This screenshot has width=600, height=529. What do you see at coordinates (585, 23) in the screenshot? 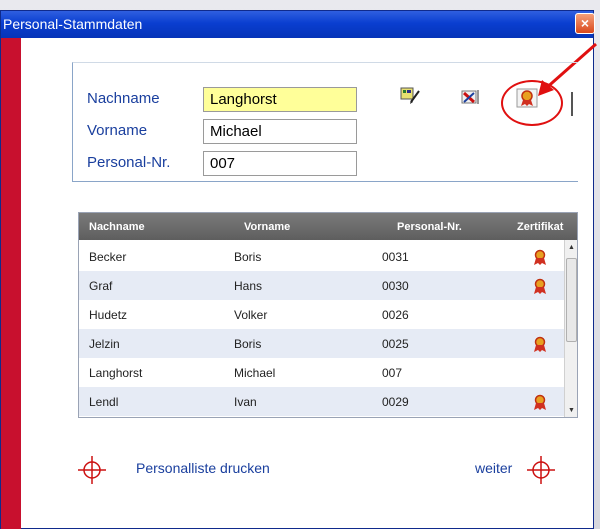
I see `close-button: ×` at bounding box center [585, 23].